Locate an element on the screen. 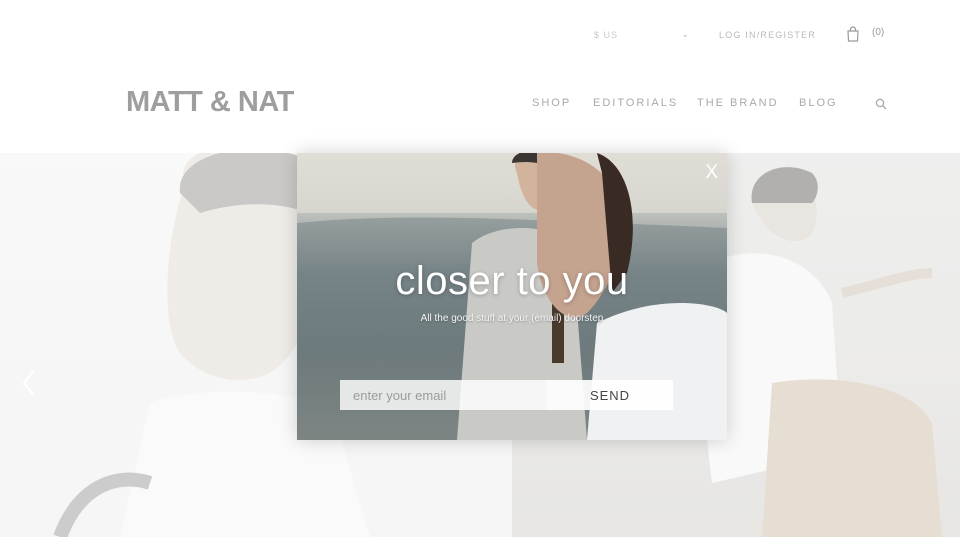 Image resolution: width=960 pixels, height=537 pixels. nav-item-the-brand: THE BRAND is located at coordinates (738, 103).